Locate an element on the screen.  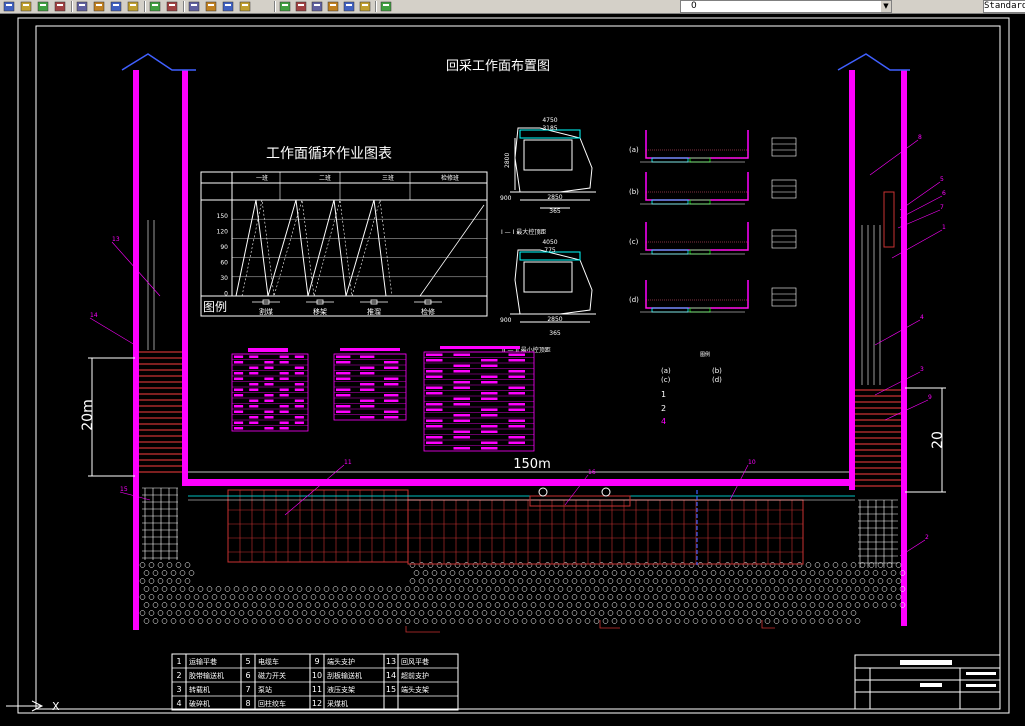
equipment-tables is located at coordinates (383, 399).